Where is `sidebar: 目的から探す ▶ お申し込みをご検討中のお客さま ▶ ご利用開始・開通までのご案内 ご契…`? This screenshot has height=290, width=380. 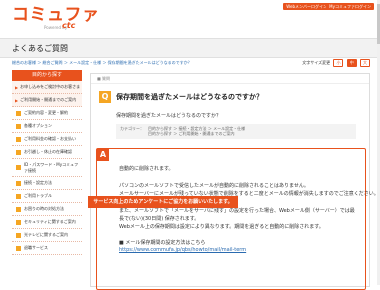 sidebar: 目的から探す ▶ お申し込みをご検討中のお客さま ▶ ご利用開始・開通までのご案内 ご契… is located at coordinates (47, 162).